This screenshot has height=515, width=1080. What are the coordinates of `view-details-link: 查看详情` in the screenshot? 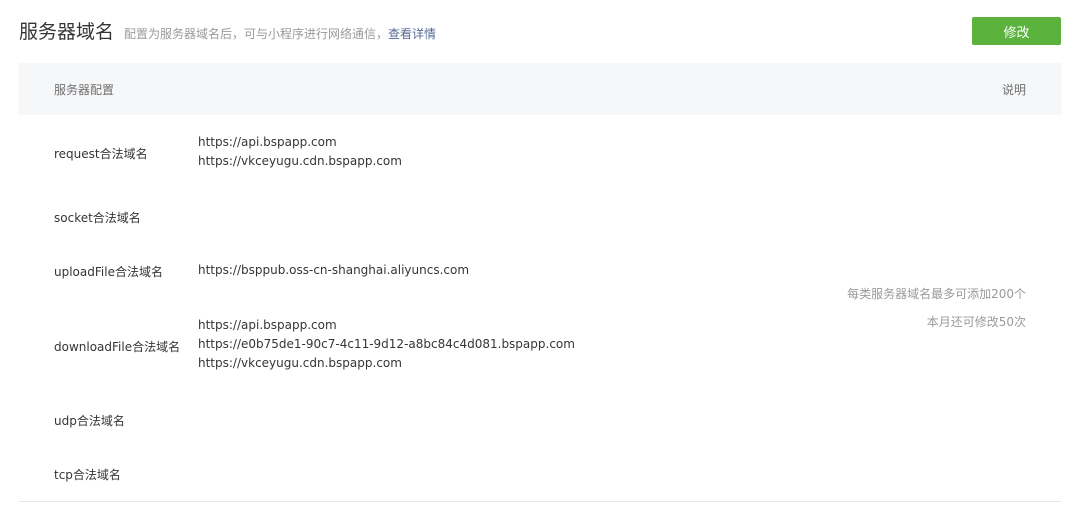 It's located at (412, 34).